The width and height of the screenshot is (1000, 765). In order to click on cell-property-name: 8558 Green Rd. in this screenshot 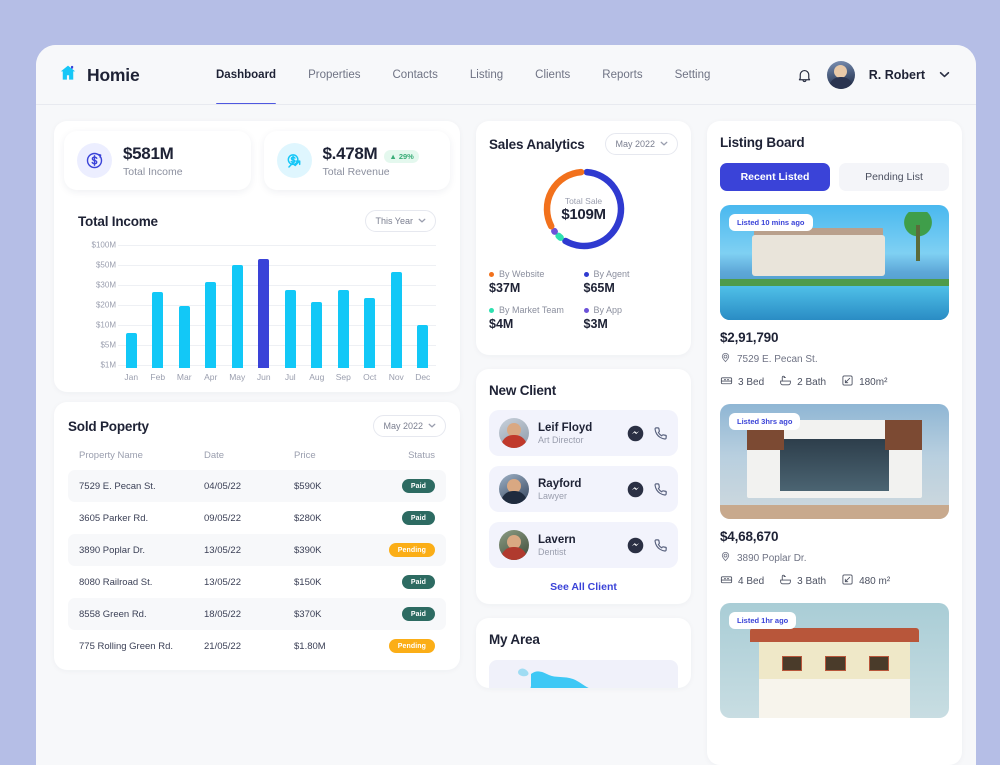, I will do `click(136, 614)`.